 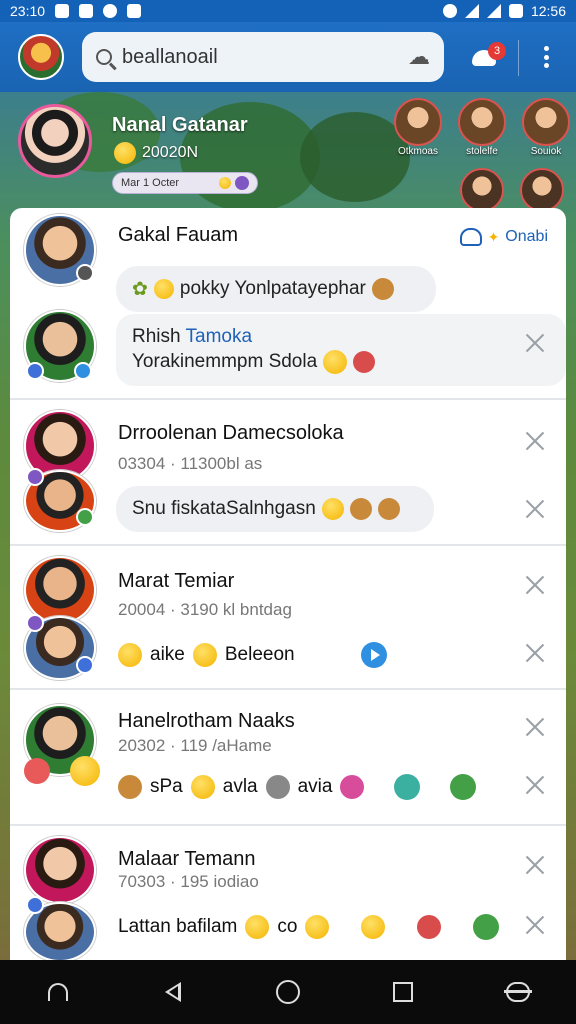 I want to click on assistant-button, so click(x=518, y=992).